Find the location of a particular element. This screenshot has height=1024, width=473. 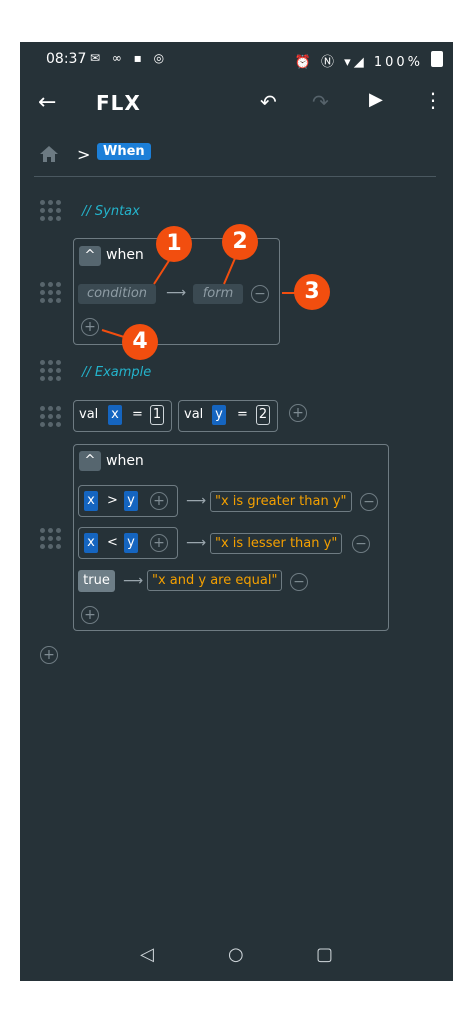

system-nav-bar: ◁ ○ ▢ is located at coordinates (236, 956).